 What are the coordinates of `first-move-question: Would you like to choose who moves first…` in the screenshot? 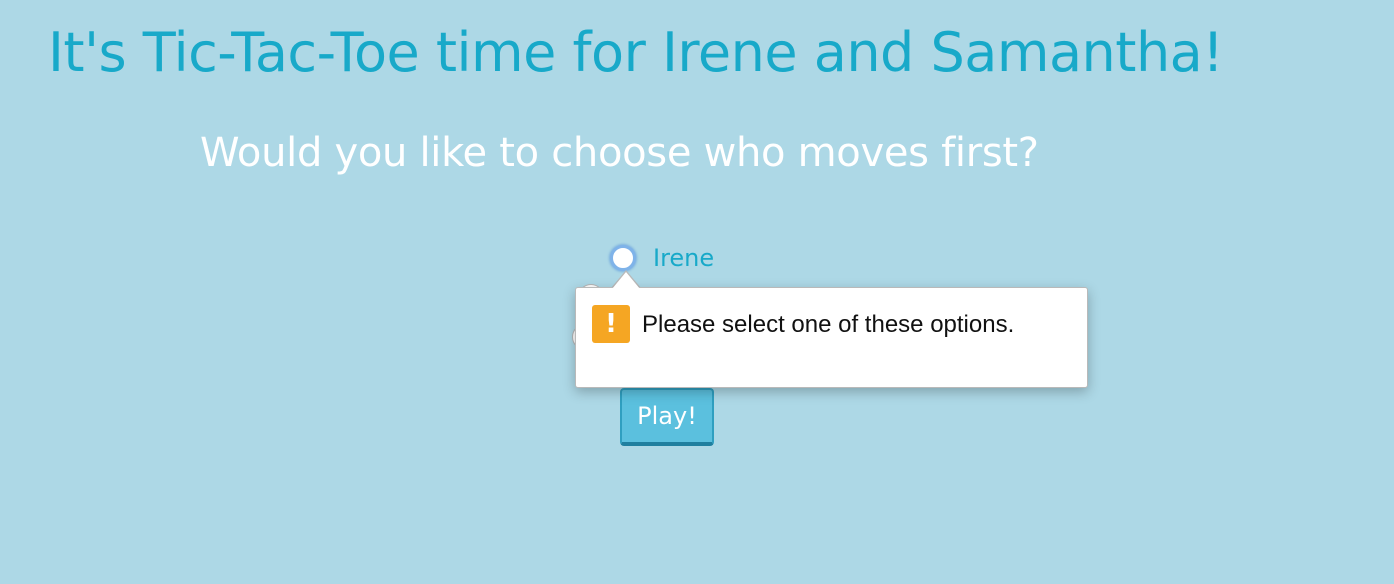 It's located at (619, 153).